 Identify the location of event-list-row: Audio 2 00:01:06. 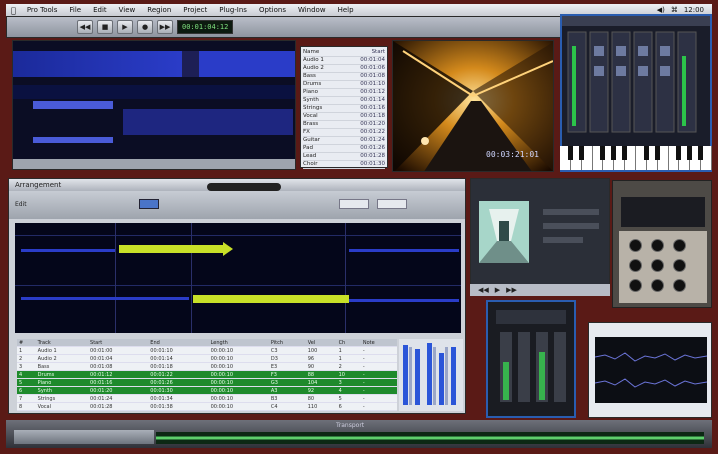
(344, 69).